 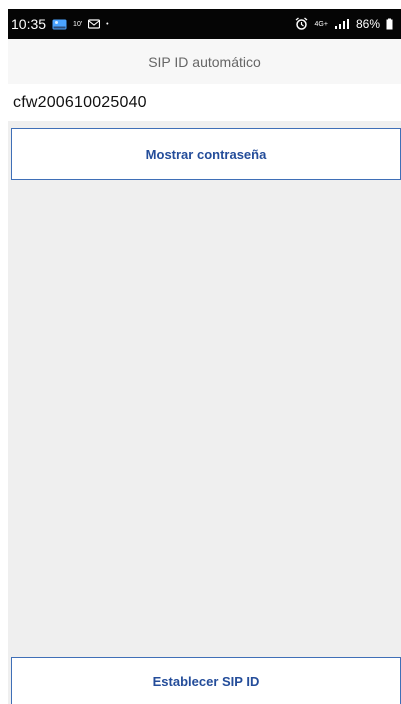 What do you see at coordinates (78, 24) in the screenshot?
I see `status-small-indicator: 10'` at bounding box center [78, 24].